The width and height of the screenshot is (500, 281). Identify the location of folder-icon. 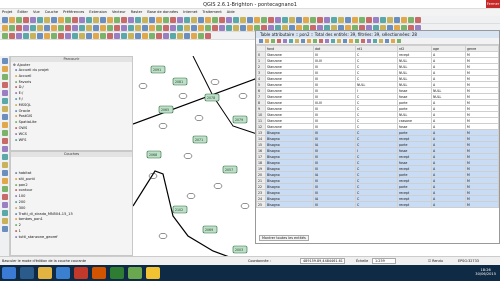
(45, 273).